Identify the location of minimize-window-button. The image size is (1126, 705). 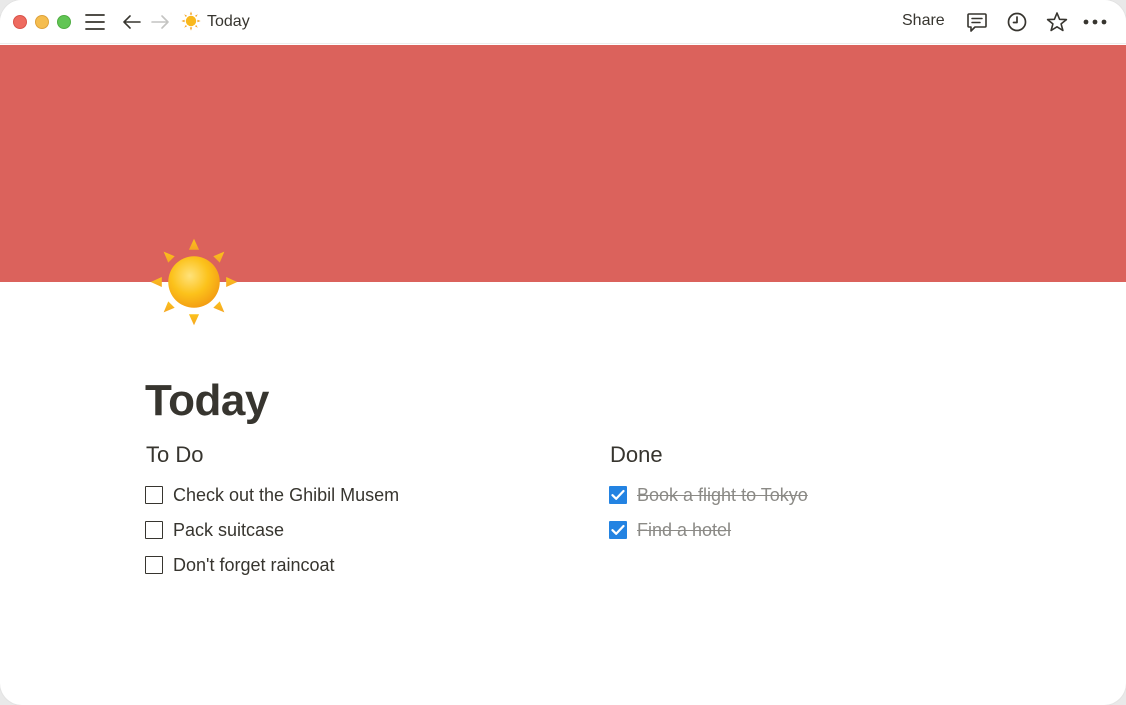
(42, 22).